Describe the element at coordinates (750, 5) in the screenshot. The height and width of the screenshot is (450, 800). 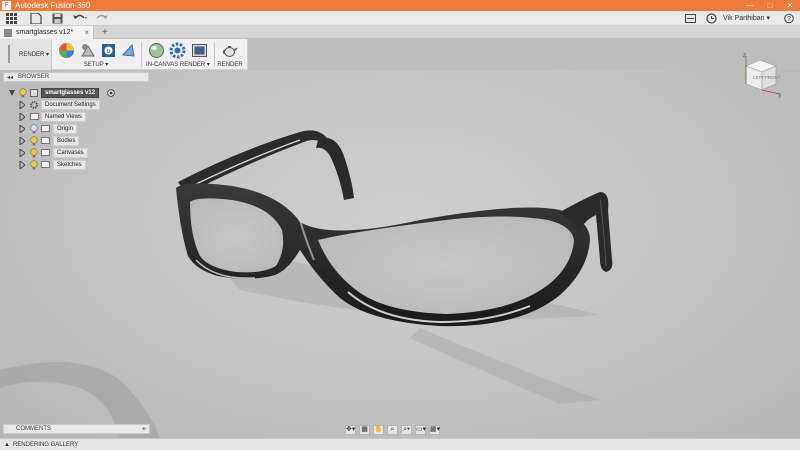
I see `minimize-button: —` at that location.